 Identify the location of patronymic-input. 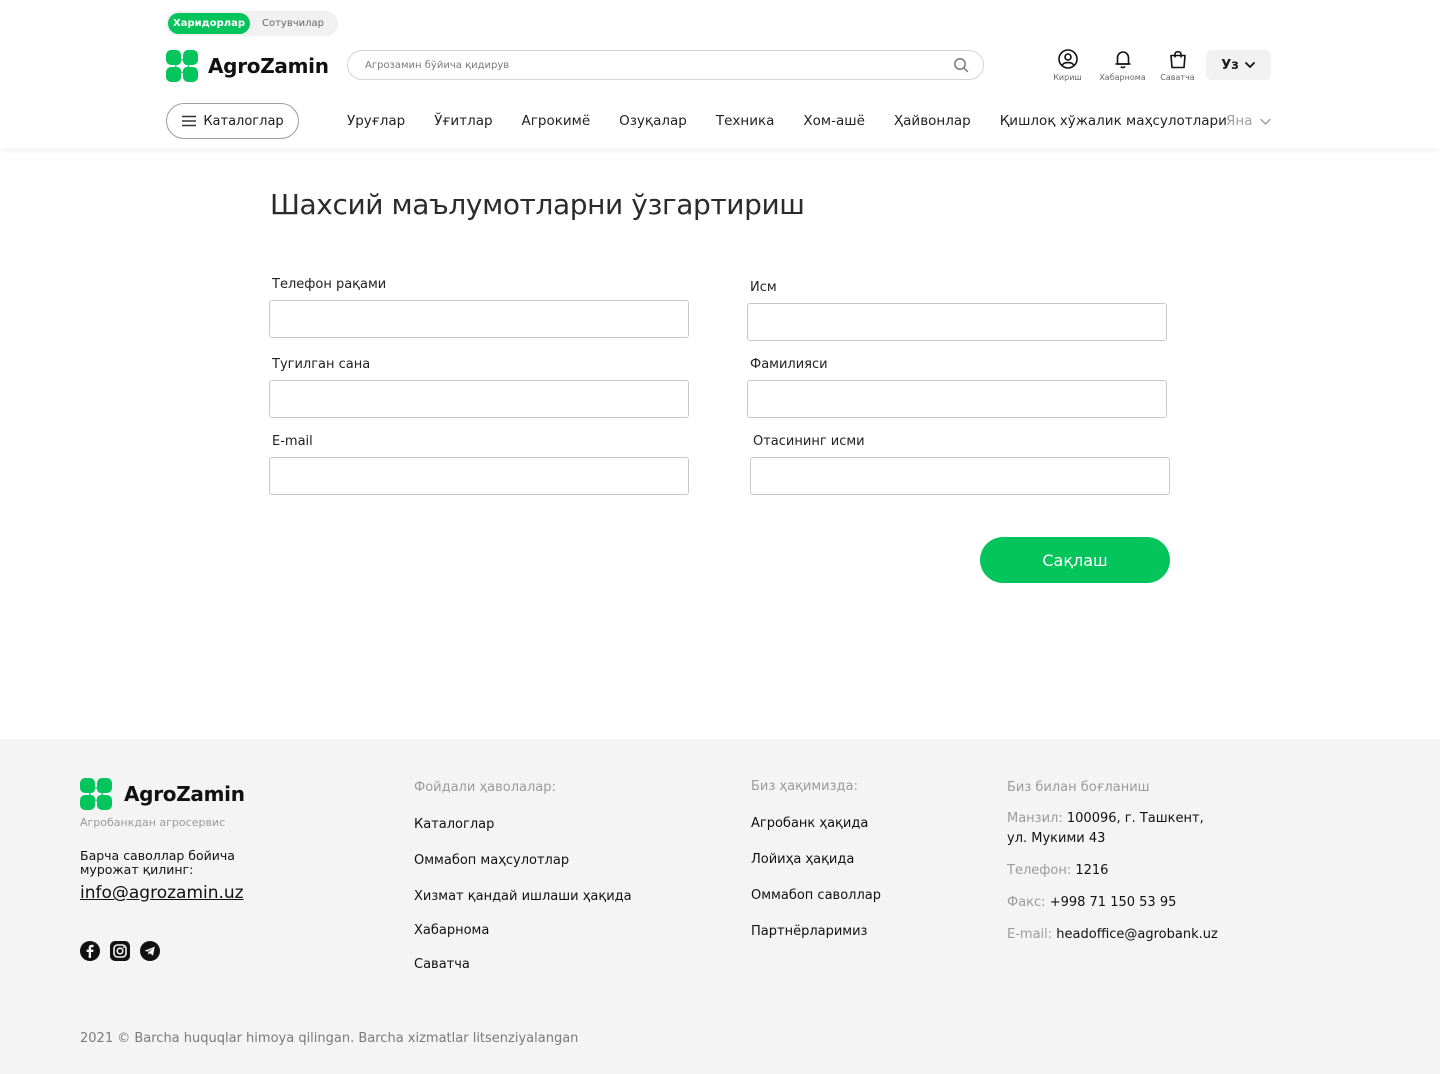
(960, 476).